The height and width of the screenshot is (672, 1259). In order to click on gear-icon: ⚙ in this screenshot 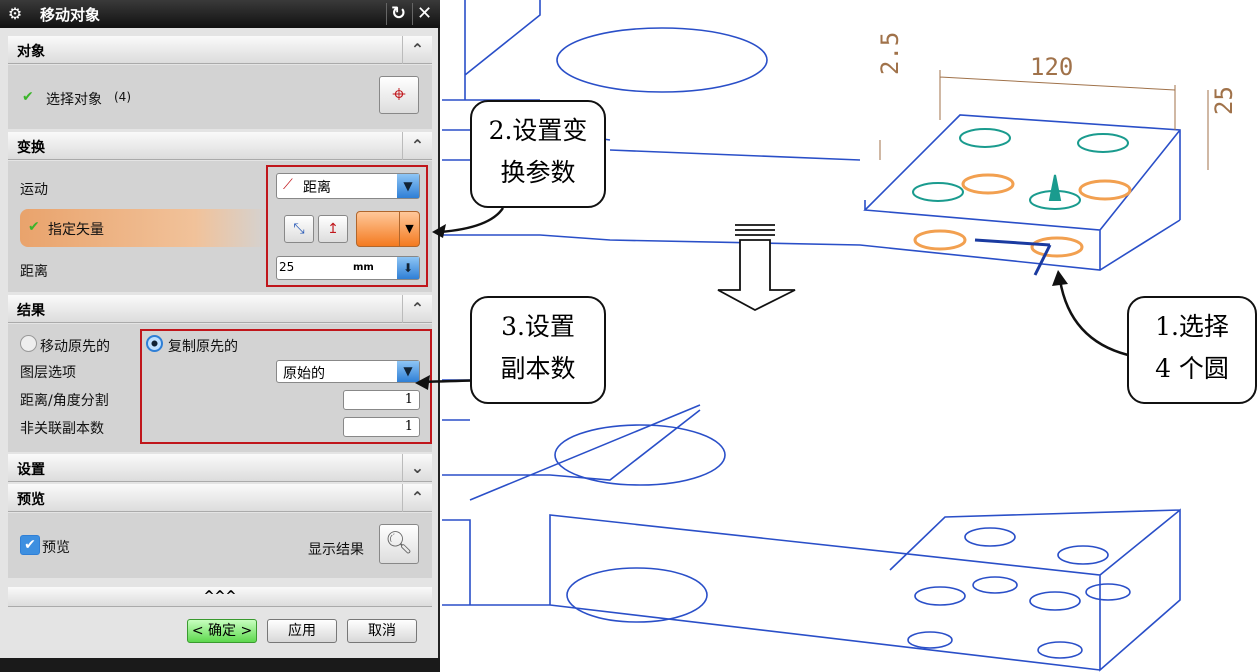, I will do `click(15, 14)`.